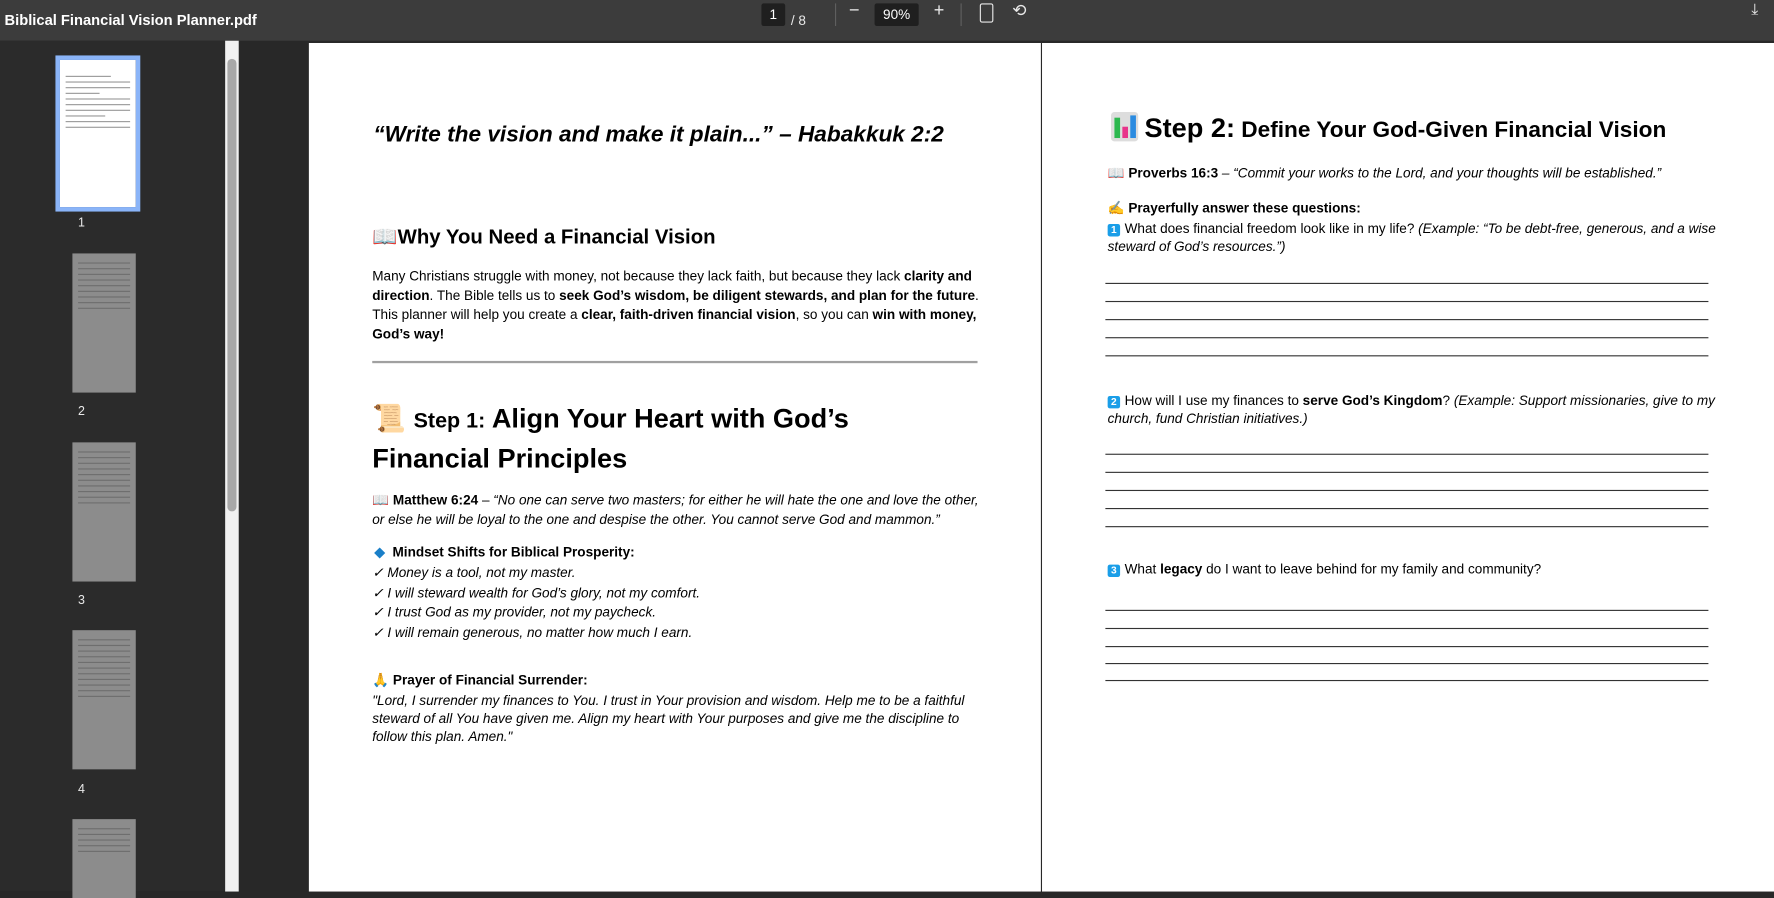 The width and height of the screenshot is (1774, 898). Describe the element at coordinates (854, 12) in the screenshot. I see `zoom-out-button: −` at that location.